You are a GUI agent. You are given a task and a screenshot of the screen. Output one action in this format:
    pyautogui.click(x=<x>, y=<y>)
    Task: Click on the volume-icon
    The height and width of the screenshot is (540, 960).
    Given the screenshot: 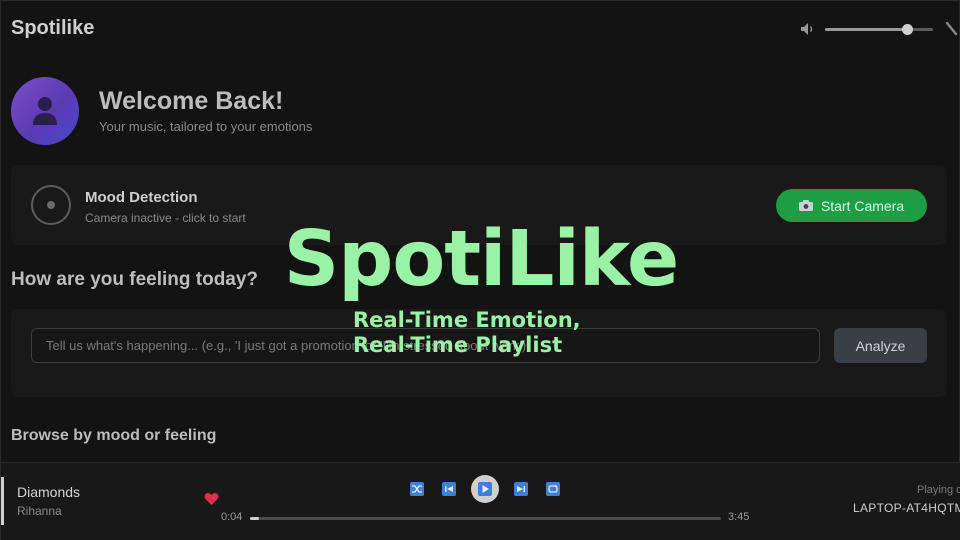 What is the action you would take?
    pyautogui.click(x=808, y=29)
    